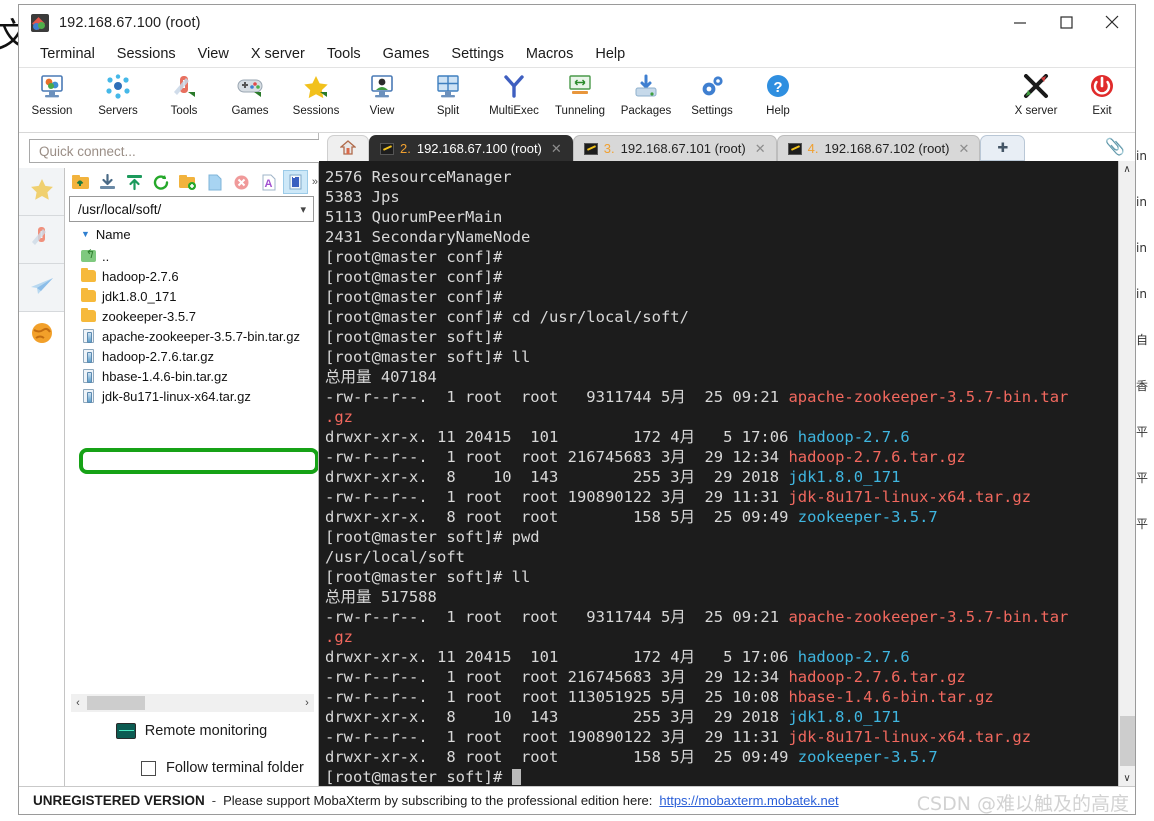  Describe the element at coordinates (250, 94) in the screenshot. I see `toolbar-games: Games` at that location.